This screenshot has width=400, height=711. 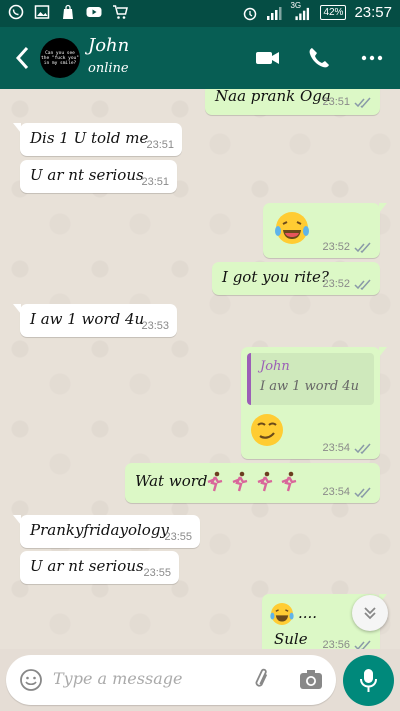 I want to click on signal-icon, so click(x=274, y=13).